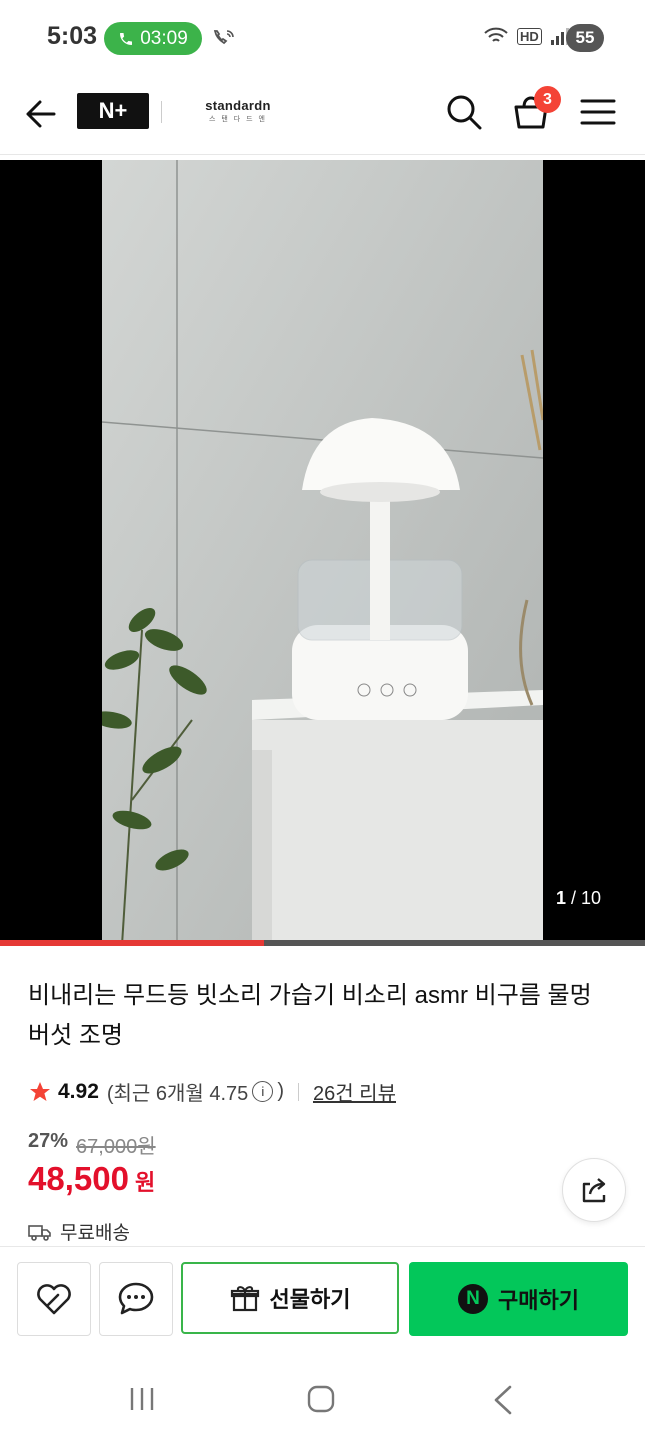 Image resolution: width=645 pixels, height=1440 pixels. Describe the element at coordinates (598, 112) in the screenshot. I see `hamburger-menu-icon` at that location.